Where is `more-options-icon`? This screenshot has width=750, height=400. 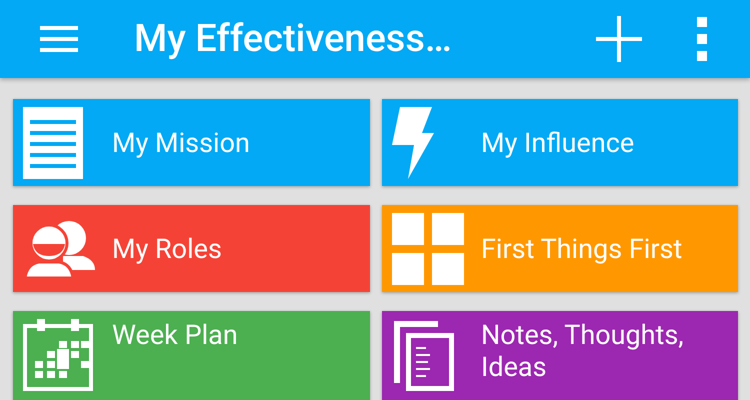 more-options-icon is located at coordinates (702, 39).